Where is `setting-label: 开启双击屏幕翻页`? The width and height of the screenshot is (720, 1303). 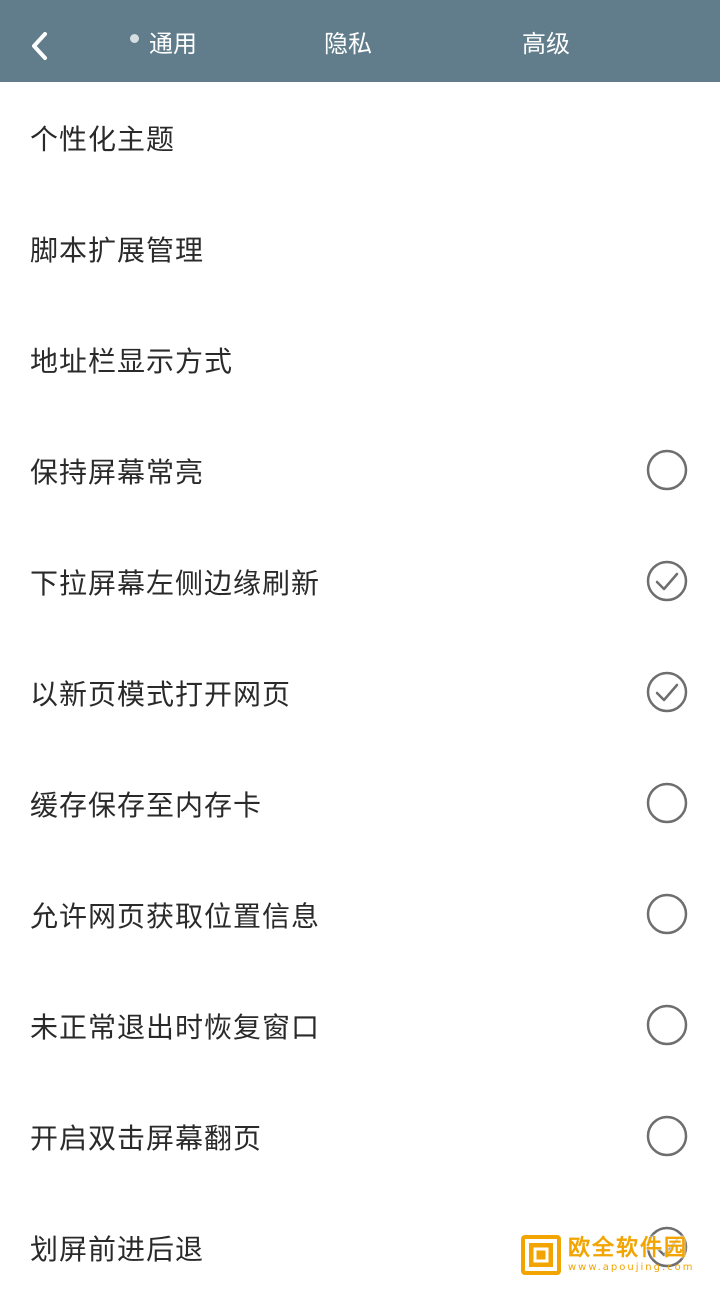 setting-label: 开启双击屏幕翻页 is located at coordinates (146, 1138).